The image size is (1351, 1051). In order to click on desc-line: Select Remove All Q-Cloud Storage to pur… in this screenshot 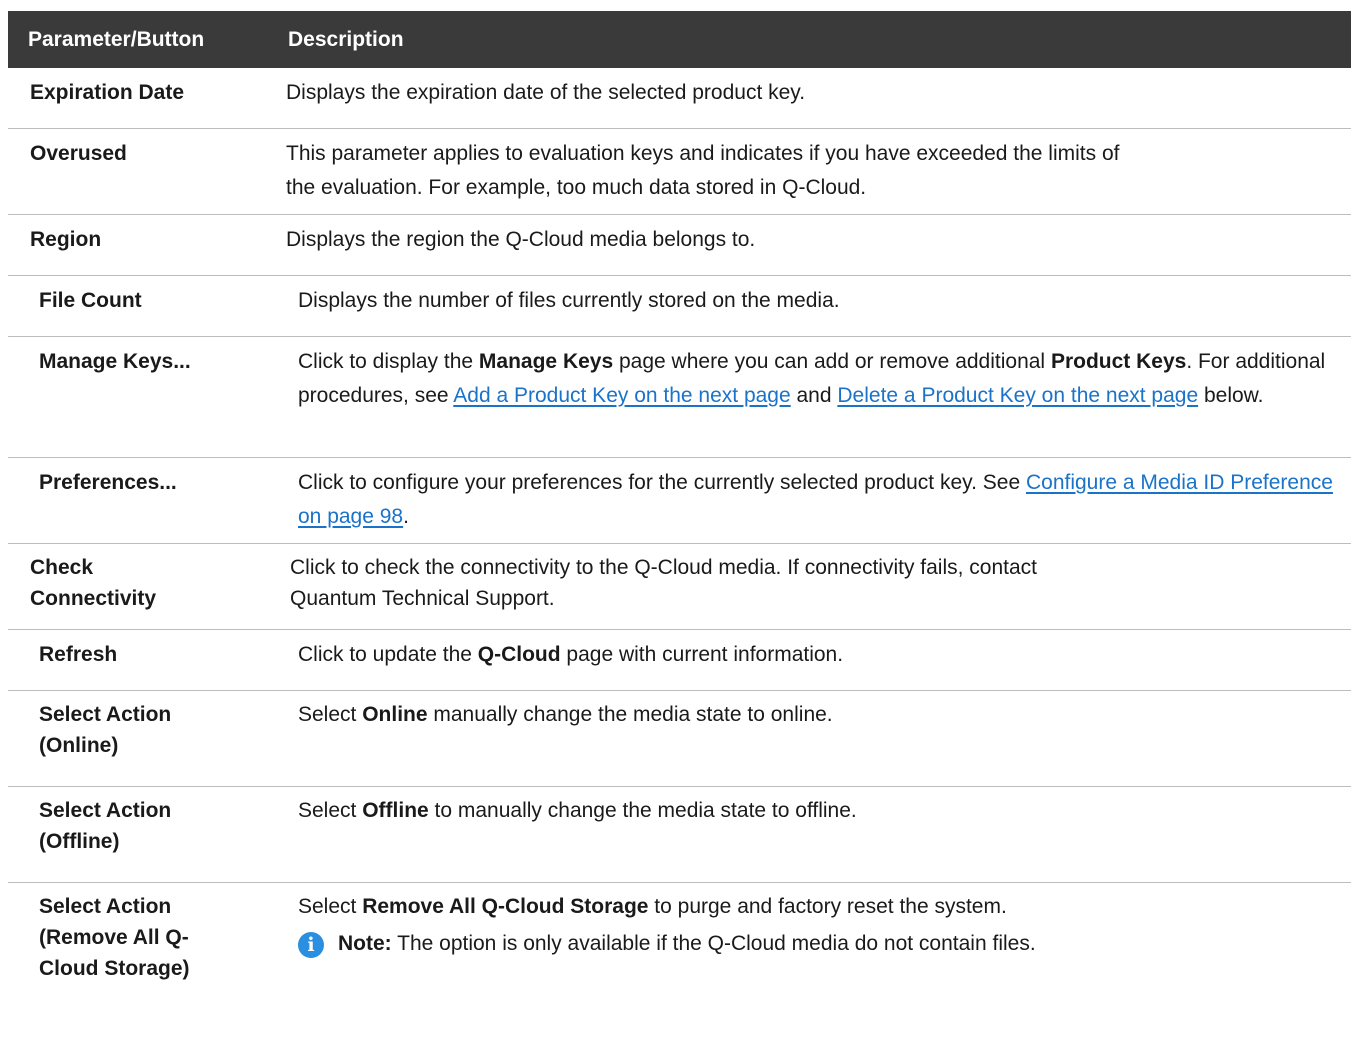, I will do `click(817, 906)`.